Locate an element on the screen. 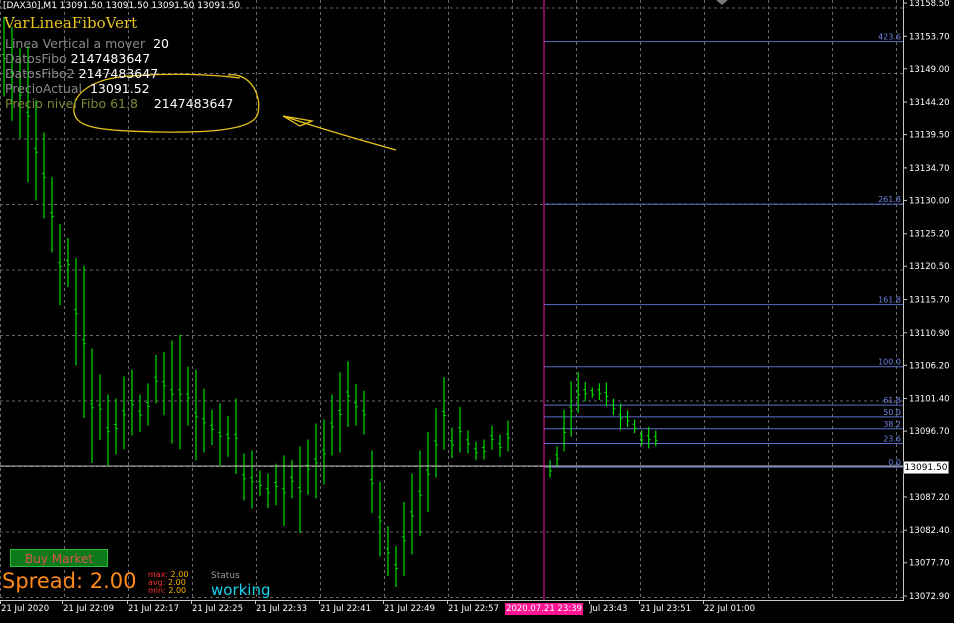 The image size is (954, 623). fibo-level-label: 61.8 is located at coordinates (892, 400).